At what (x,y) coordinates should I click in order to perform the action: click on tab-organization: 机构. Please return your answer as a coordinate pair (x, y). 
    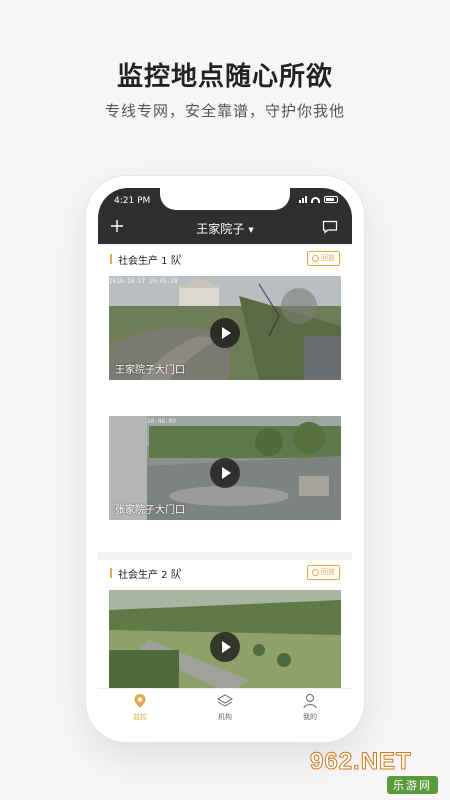
    Looking at the image, I should click on (225, 707).